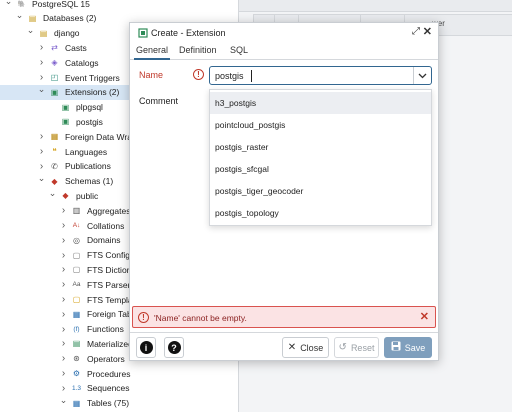 This screenshot has height=412, width=512. What do you see at coordinates (89, 181) in the screenshot?
I see `tree-item-label: Schemas (1)` at bounding box center [89, 181].